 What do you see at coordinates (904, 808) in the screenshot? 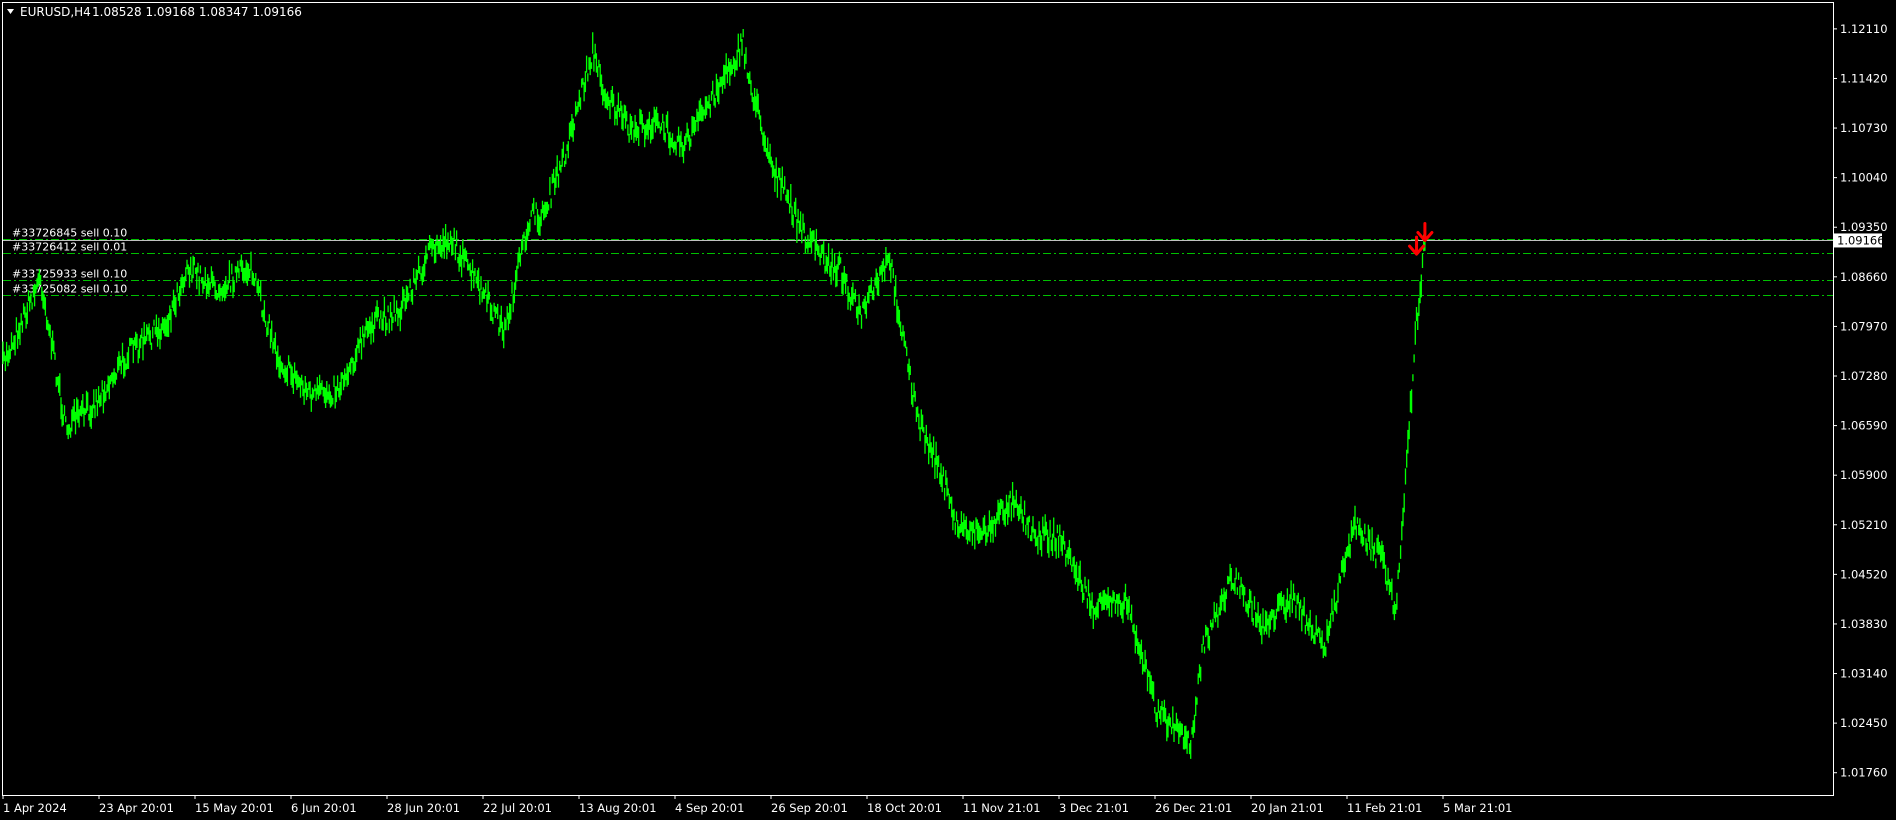
I see `x-tick-label: 18 Oct 20:01` at bounding box center [904, 808].